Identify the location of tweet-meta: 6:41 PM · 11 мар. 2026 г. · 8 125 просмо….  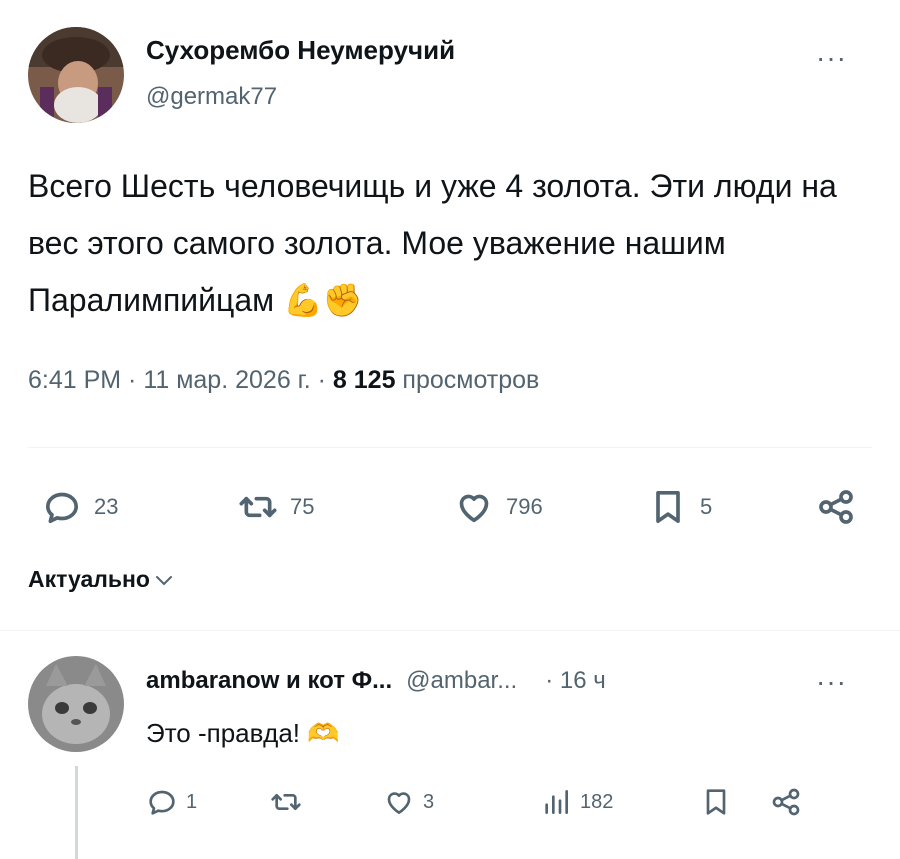
(283, 380).